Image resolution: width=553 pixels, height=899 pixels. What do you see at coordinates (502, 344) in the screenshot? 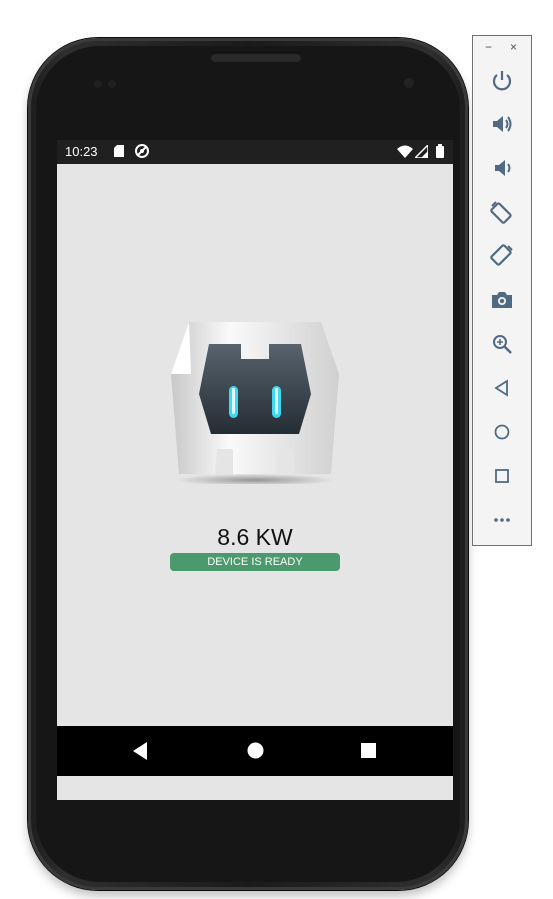
I see `zoom-icon` at bounding box center [502, 344].